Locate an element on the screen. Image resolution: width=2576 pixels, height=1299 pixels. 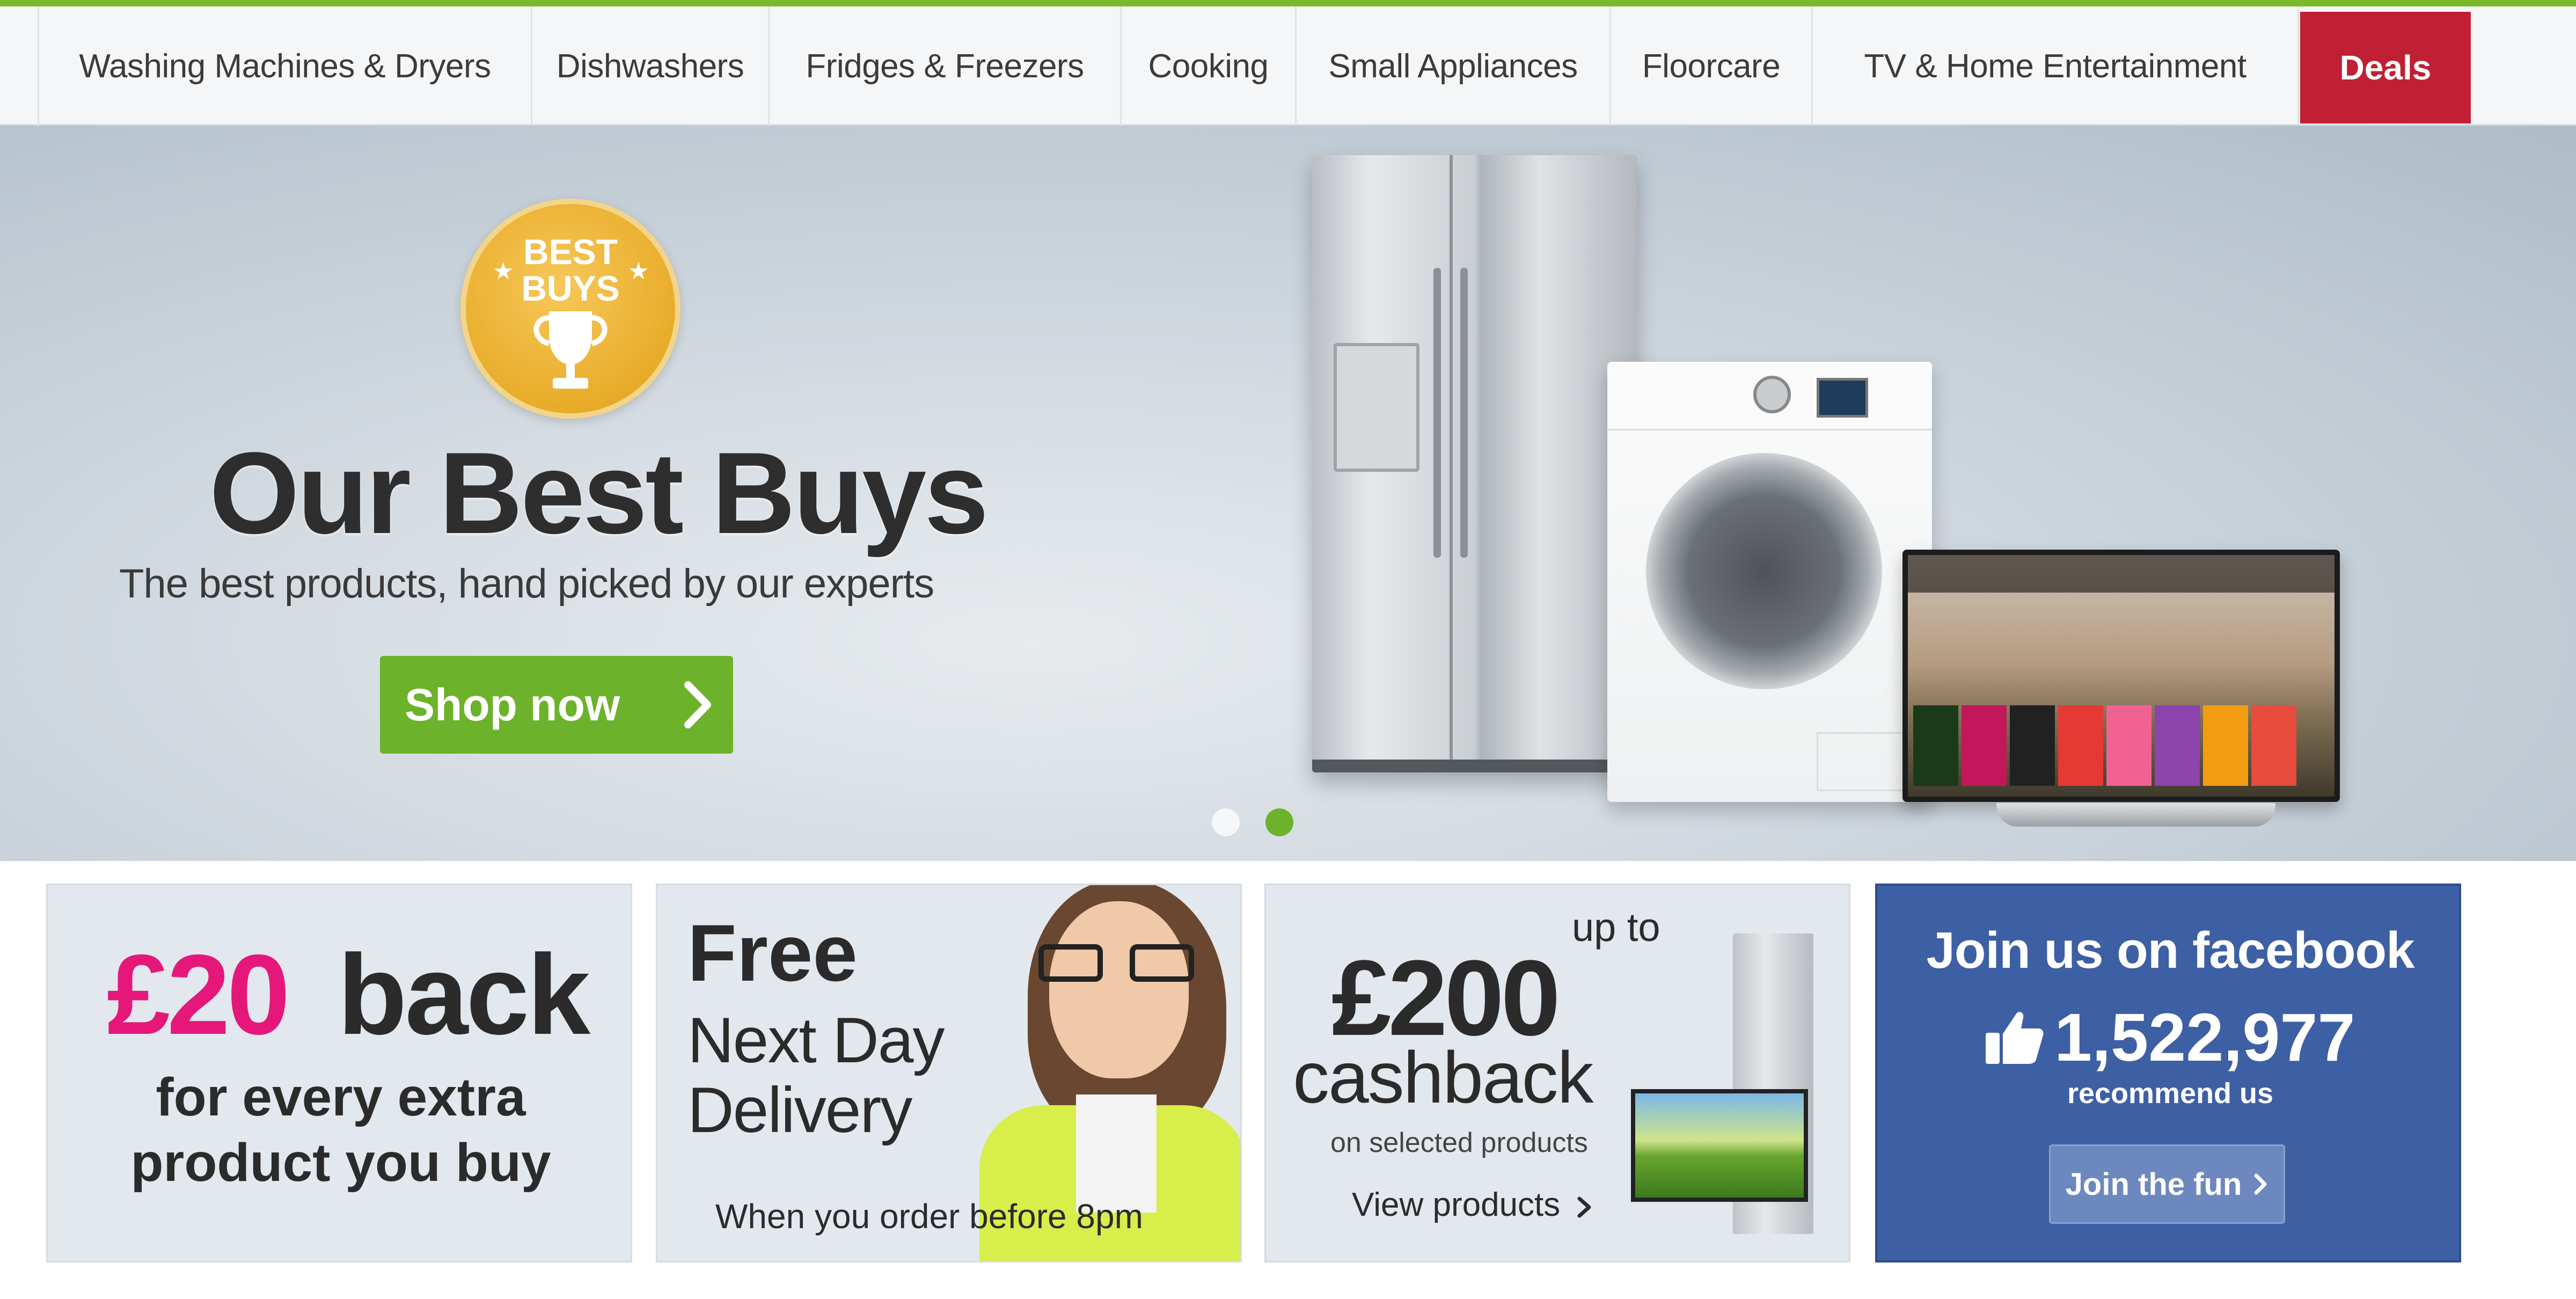
fridge-freezer-image is located at coordinates (1474, 463).